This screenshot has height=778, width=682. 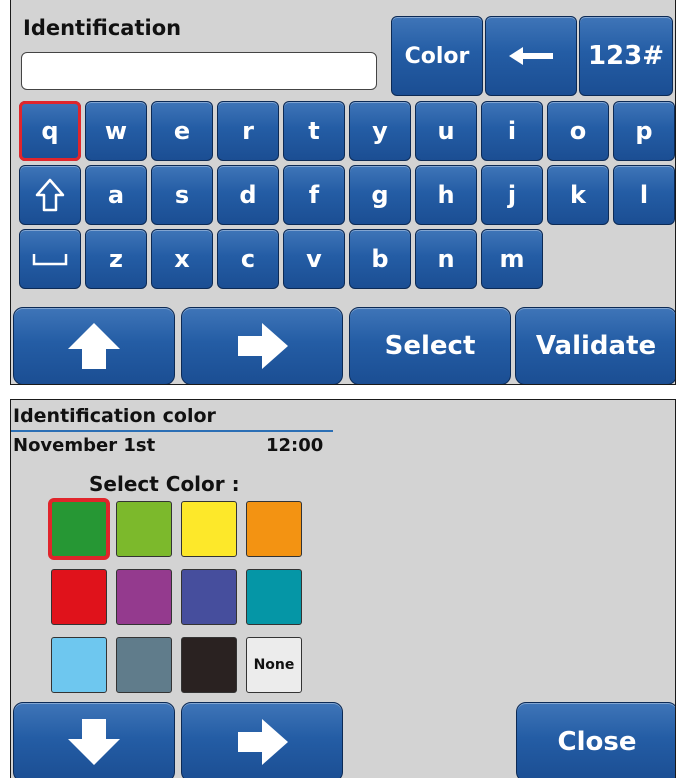 I want to click on key-n: n, so click(x=446, y=259).